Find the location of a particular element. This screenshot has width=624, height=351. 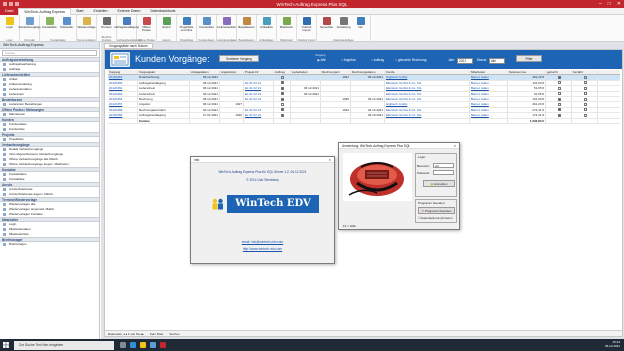

explorer-icon is located at coordinates (143, 345).